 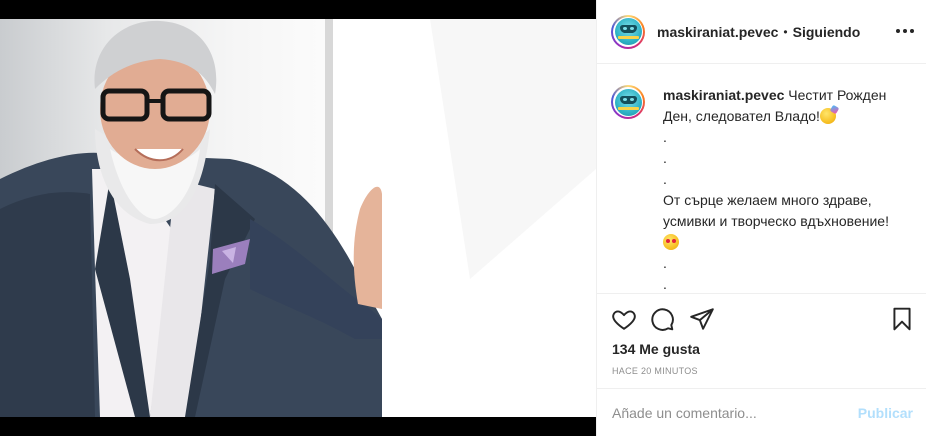 What do you see at coordinates (662, 319) in the screenshot?
I see `comment-icon` at bounding box center [662, 319].